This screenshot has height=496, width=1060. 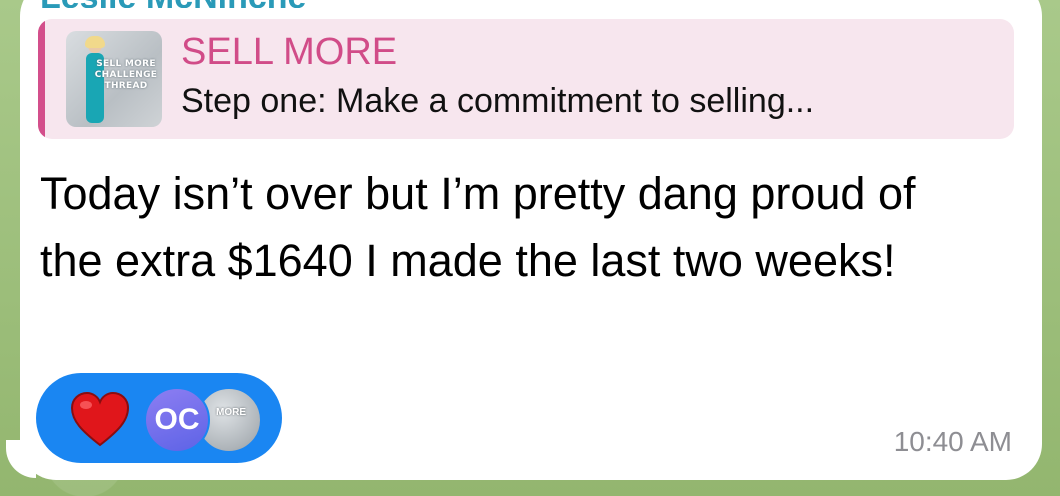 What do you see at coordinates (173, 4) in the screenshot?
I see `sender-name: Lesile McNinche` at bounding box center [173, 4].